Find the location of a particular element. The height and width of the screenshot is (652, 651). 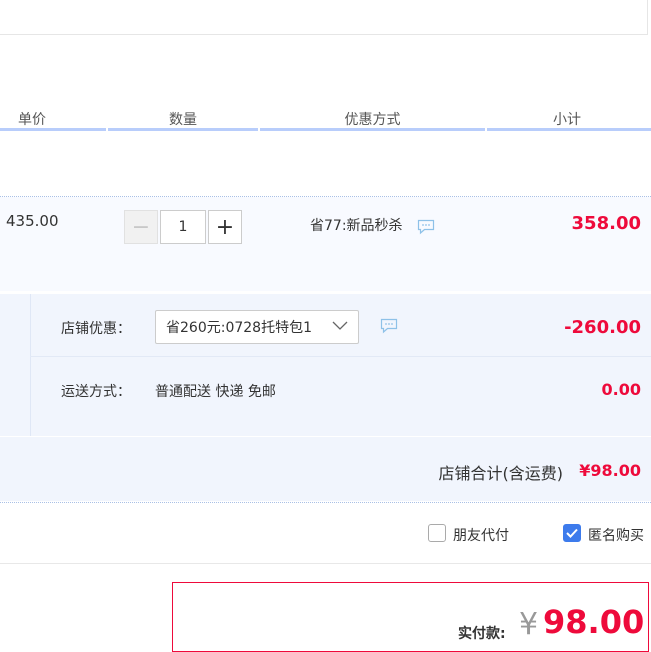

friend-pay-checkbox is located at coordinates (437, 533).